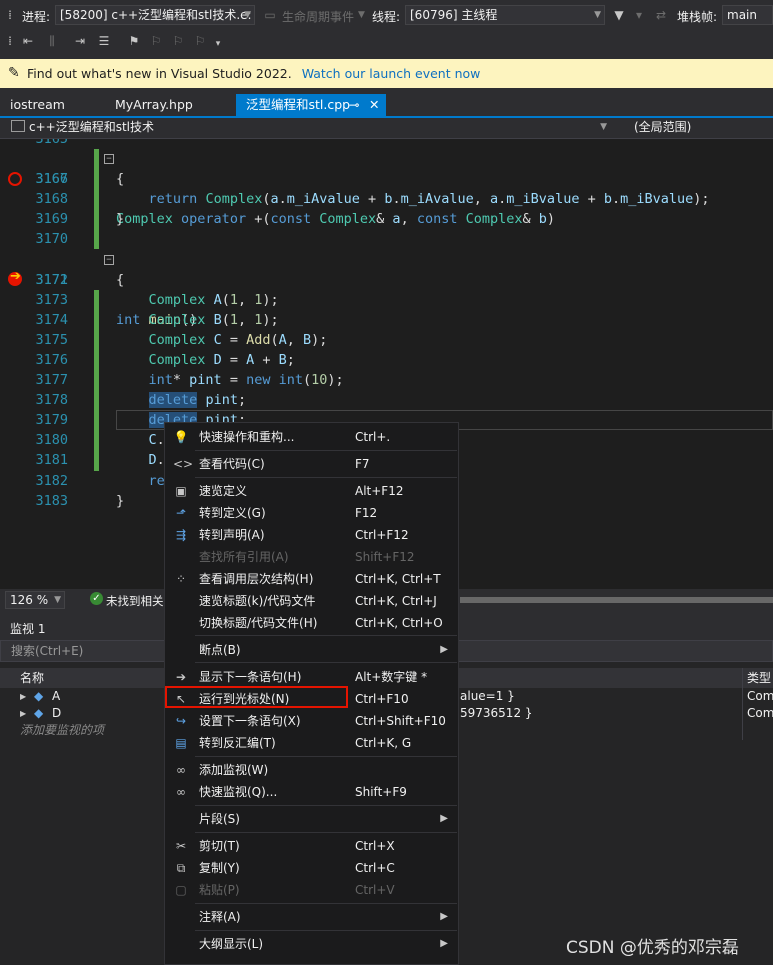 The image size is (773, 965). Describe the element at coordinates (135, 601) in the screenshot. I see `issues-status: 未找到相关` at that location.